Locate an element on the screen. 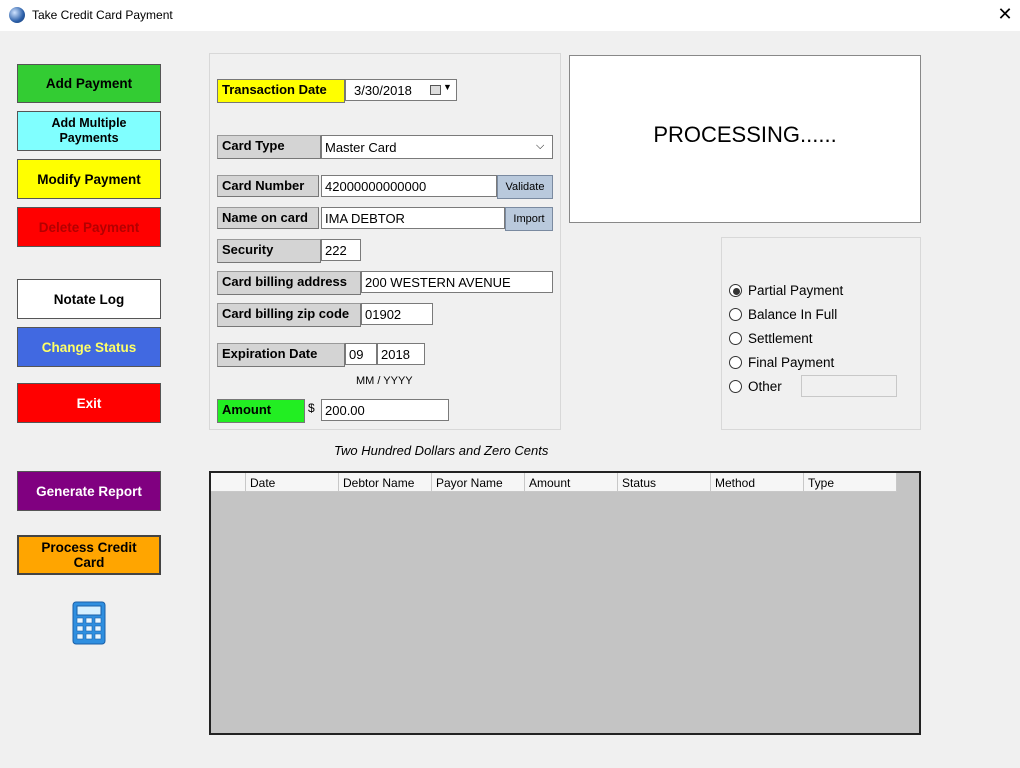 This screenshot has width=1020, height=768. security-label: Security is located at coordinates (269, 251).